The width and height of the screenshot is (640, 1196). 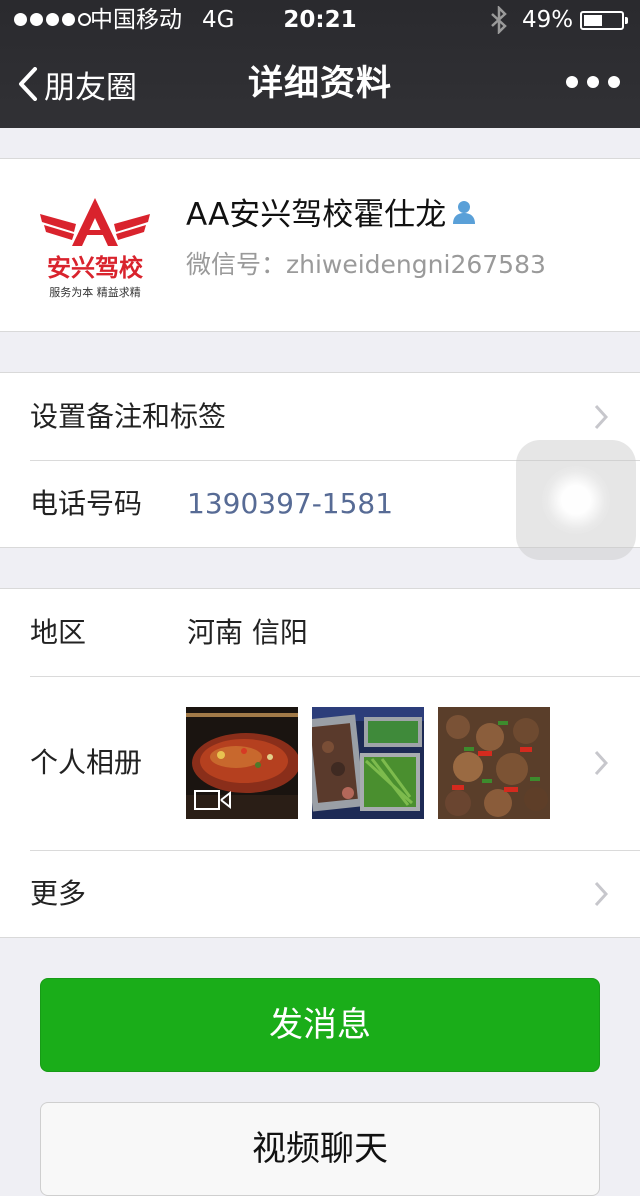 I want to click on video-call-button: 视频聊天, so click(x=320, y=1149).